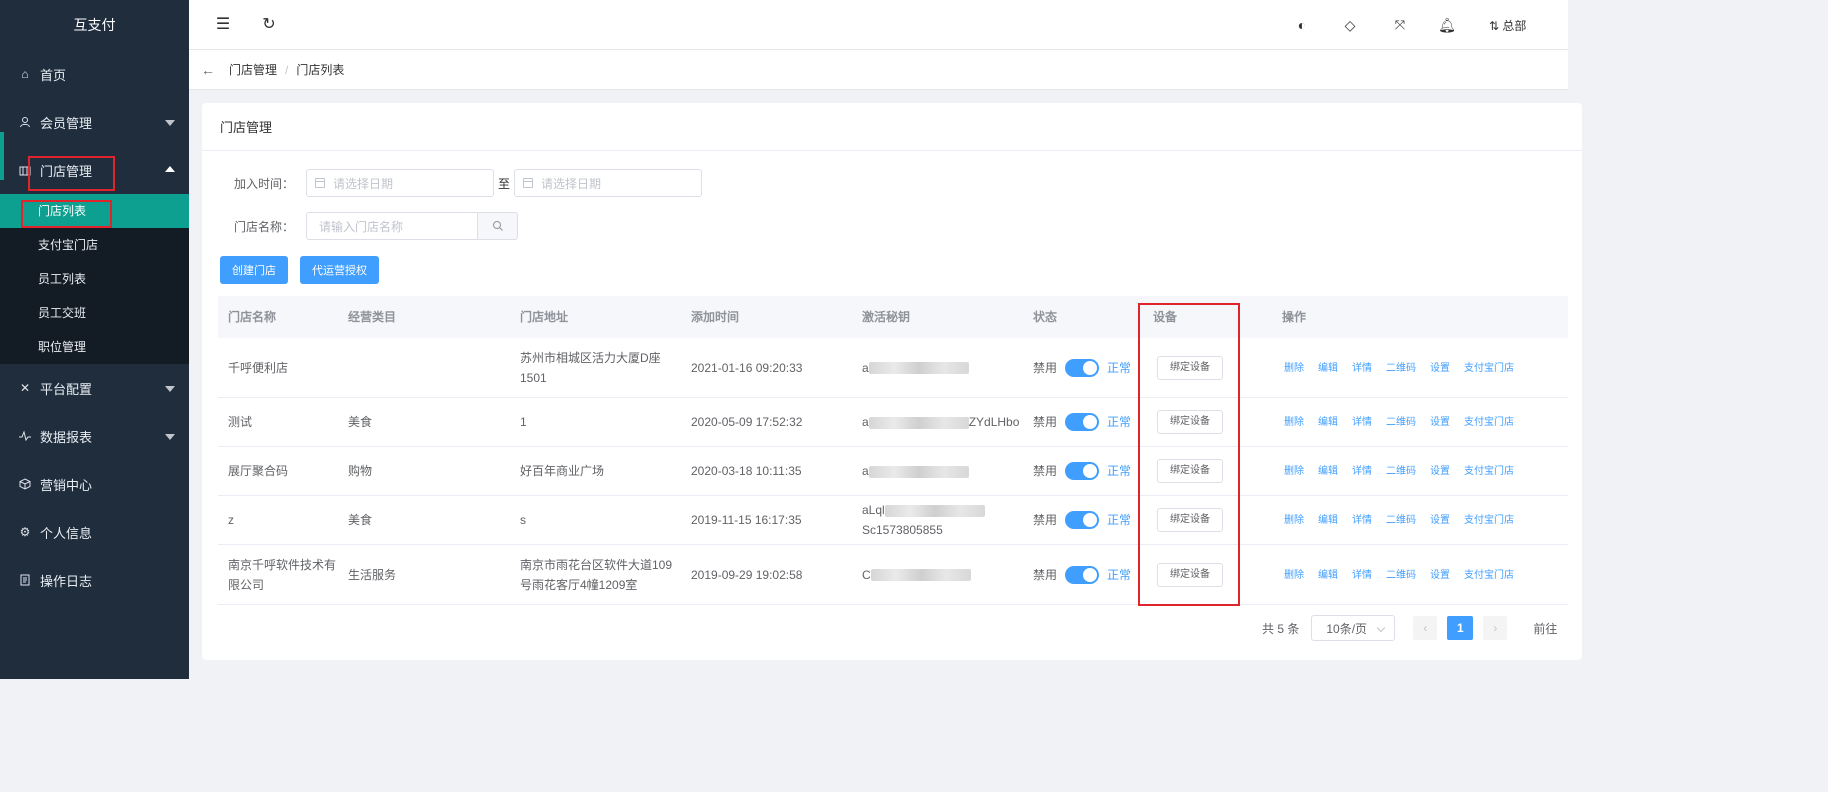 This screenshot has height=792, width=1828. What do you see at coordinates (892, 127) in the screenshot?
I see `card-title: 门店管理` at bounding box center [892, 127].